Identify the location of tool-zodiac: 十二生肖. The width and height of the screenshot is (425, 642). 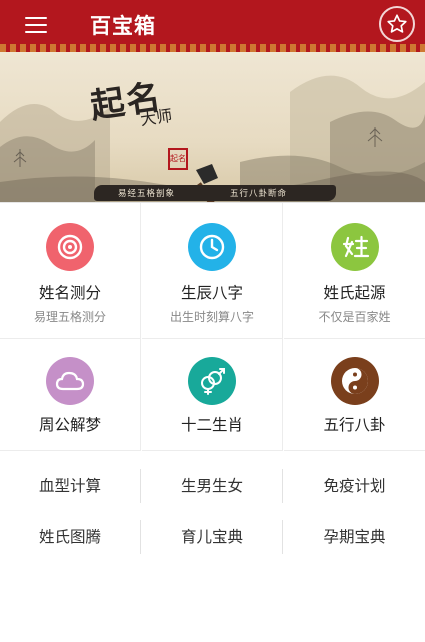
(212, 395).